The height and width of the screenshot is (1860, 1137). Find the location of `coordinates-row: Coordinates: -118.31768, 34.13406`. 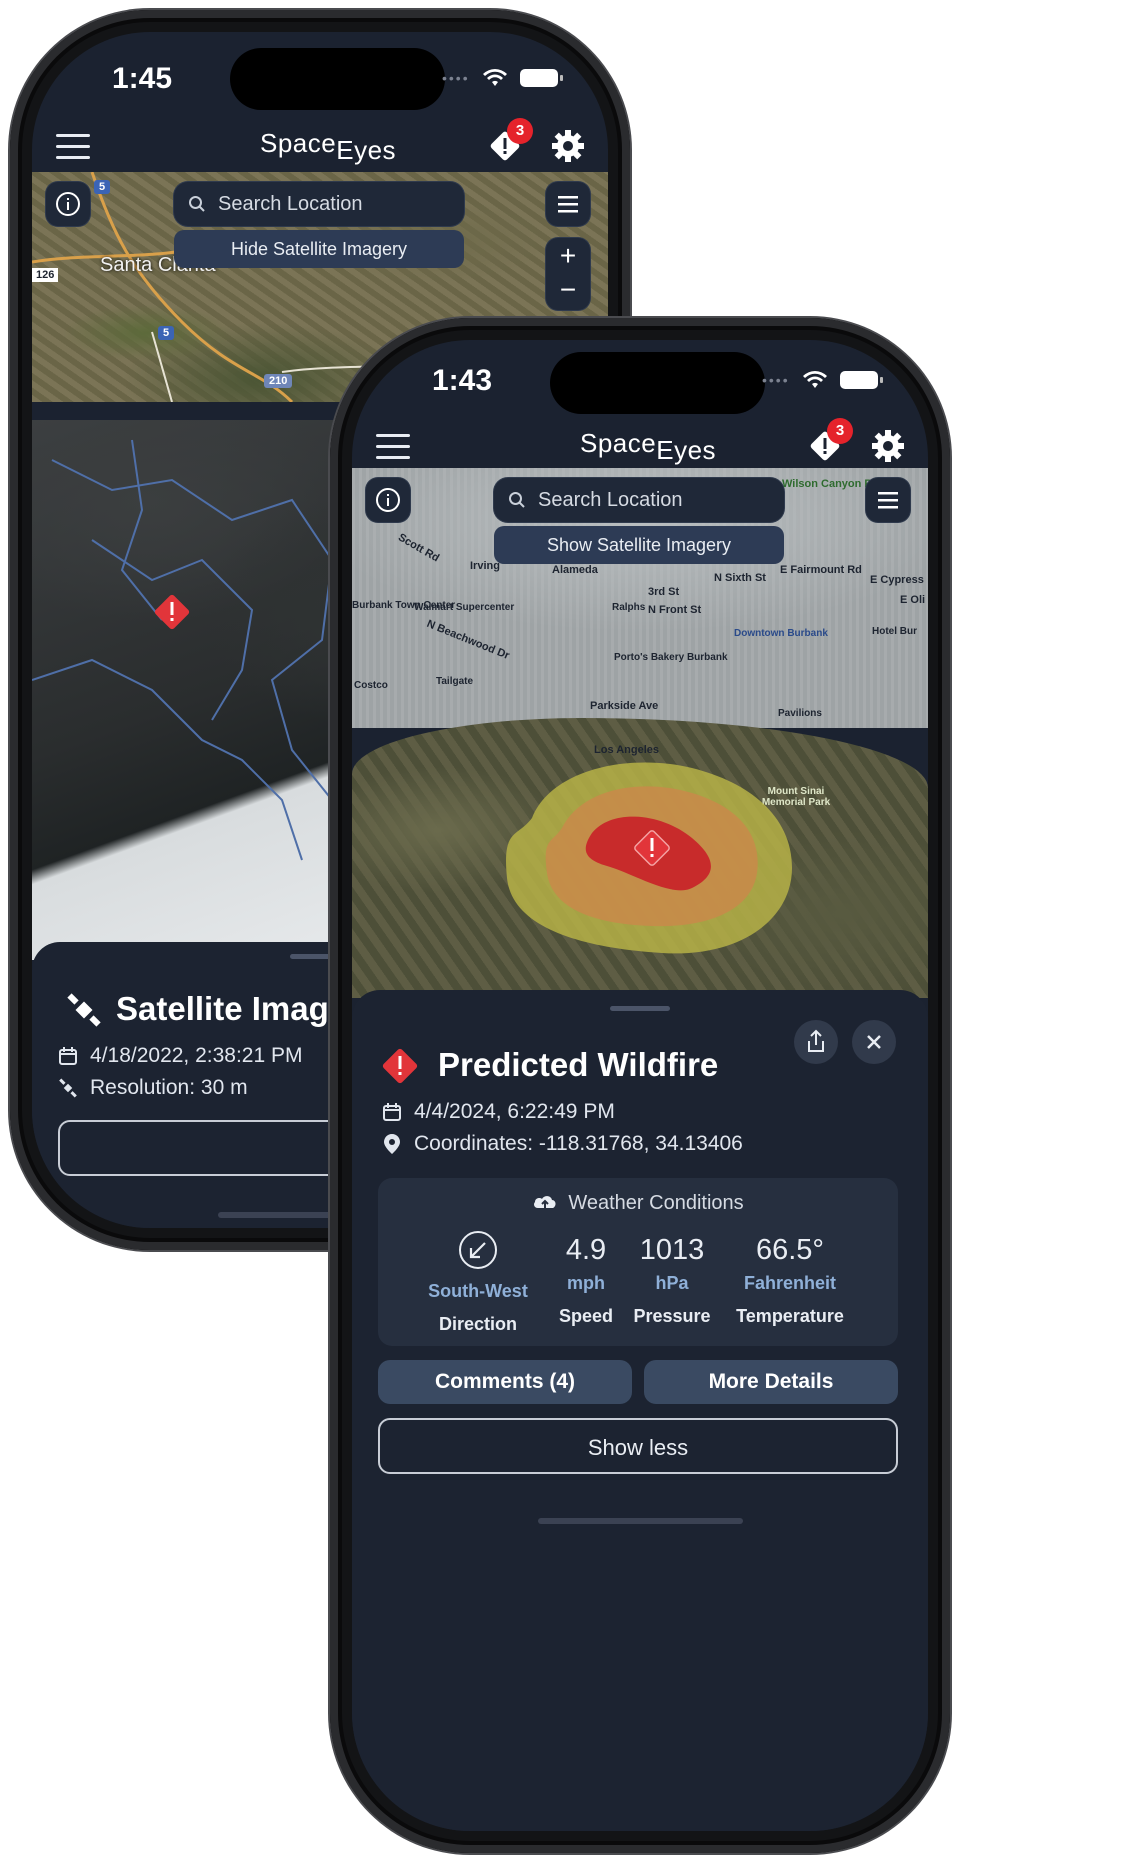

coordinates-row: Coordinates: -118.31768, 34.13406 is located at coordinates (562, 1144).